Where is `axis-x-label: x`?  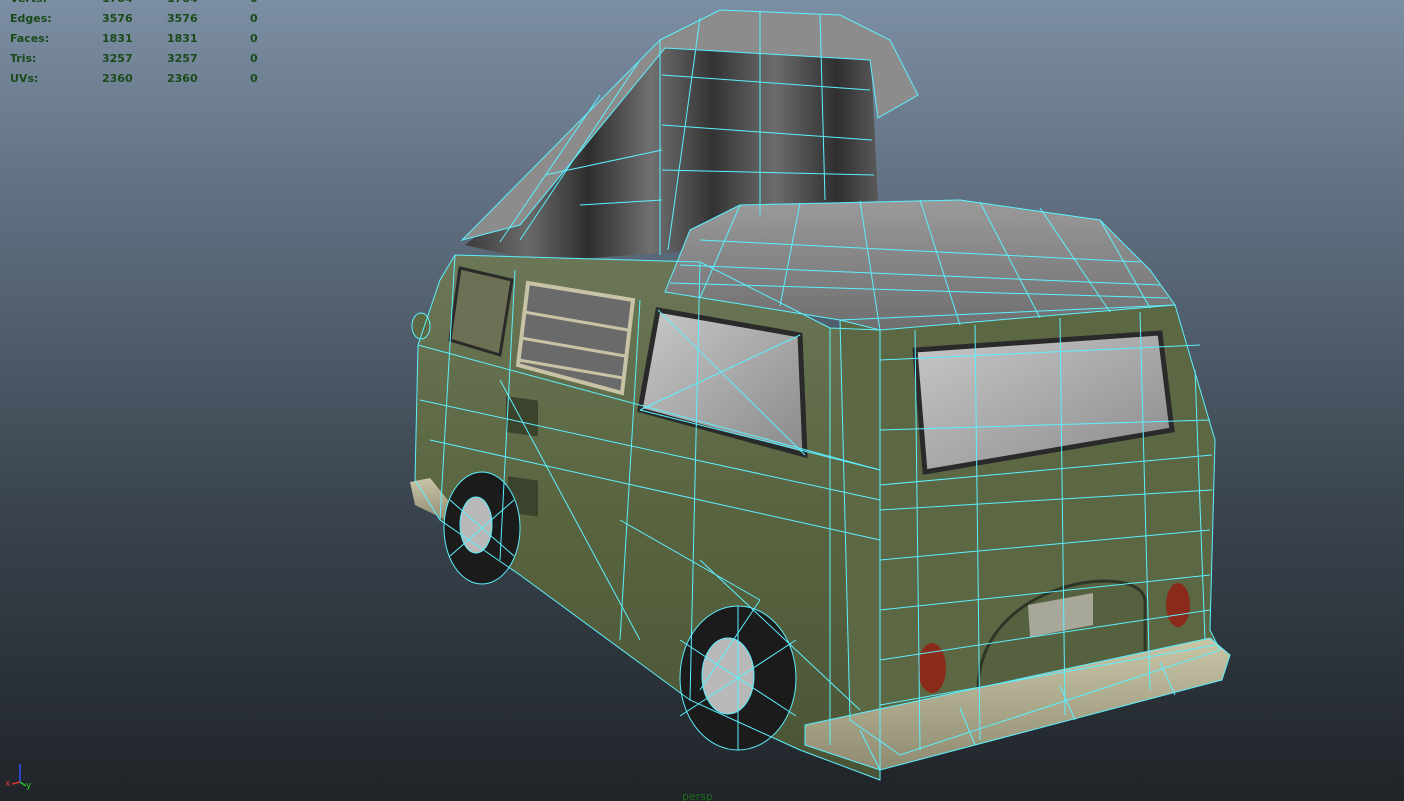
axis-x-label: x is located at coordinates (8, 784).